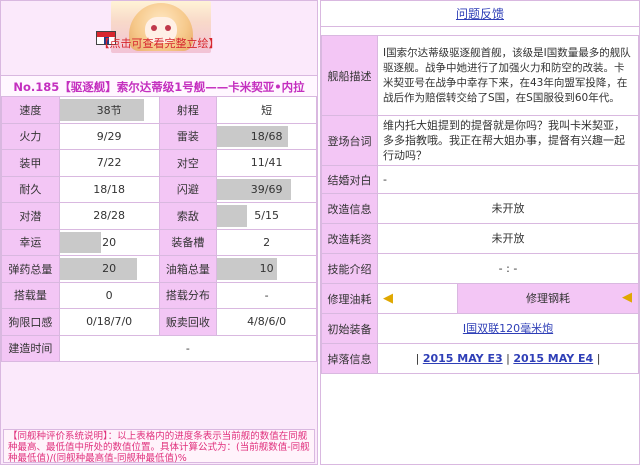 The height and width of the screenshot is (465, 640). I want to click on stats-row: 搭载量 0 搭载分布 -, so click(159, 295).